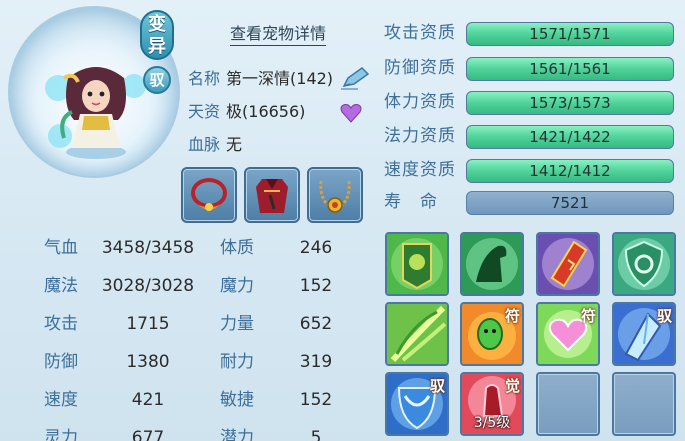 The width and height of the screenshot is (685, 441). I want to click on aptitude-label-3: 法力资质, so click(420, 136).